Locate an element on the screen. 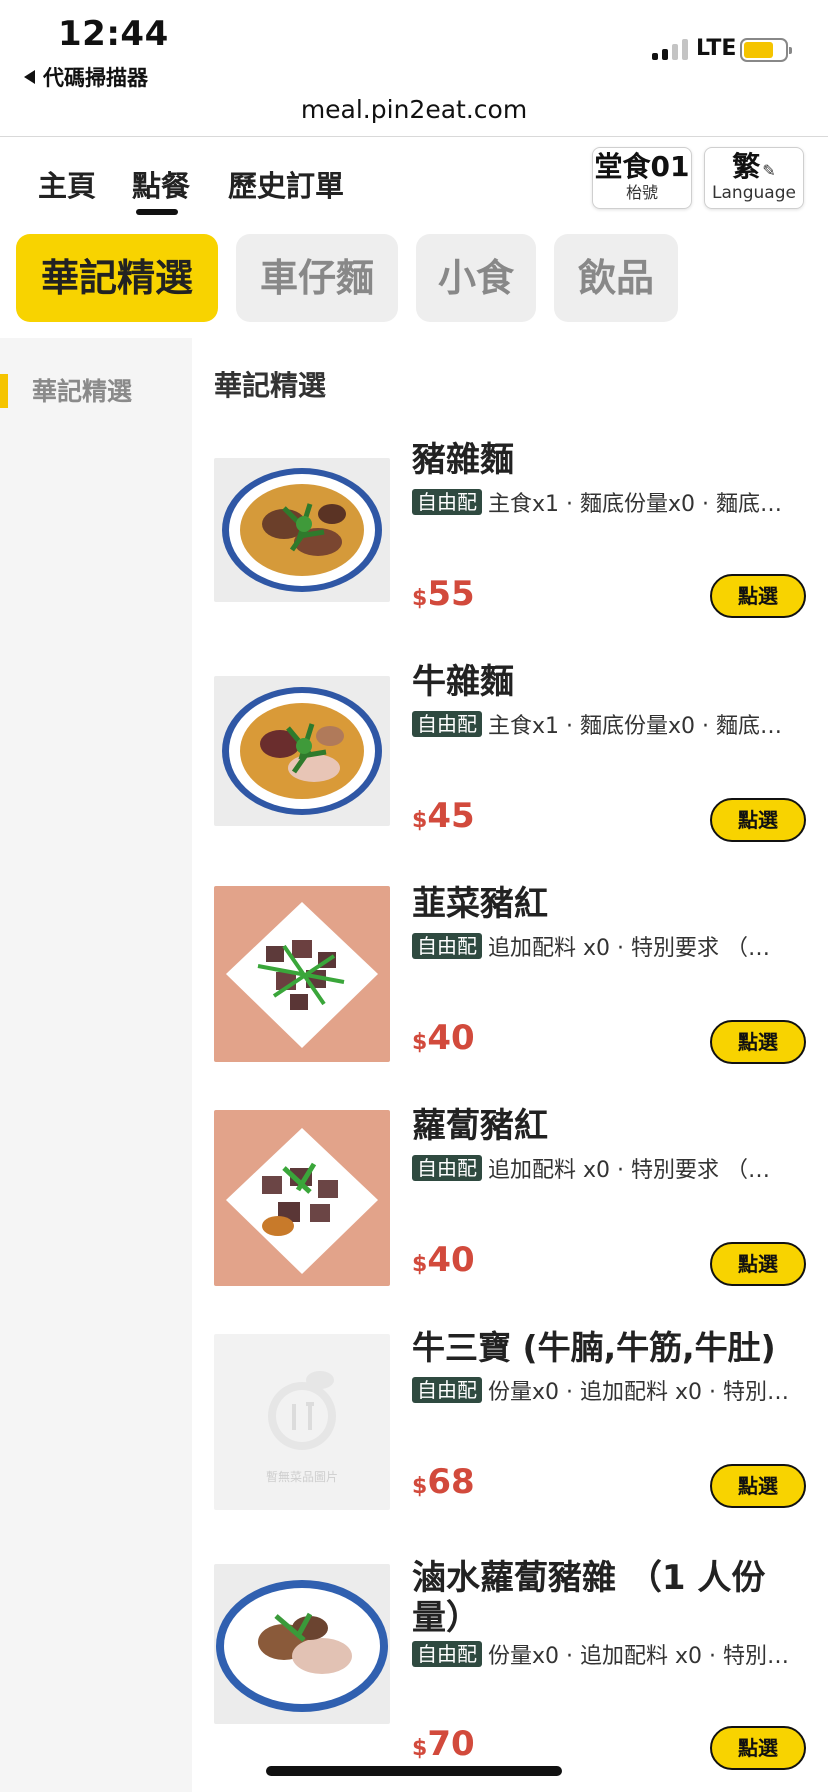  home-indicator is located at coordinates (414, 1771).